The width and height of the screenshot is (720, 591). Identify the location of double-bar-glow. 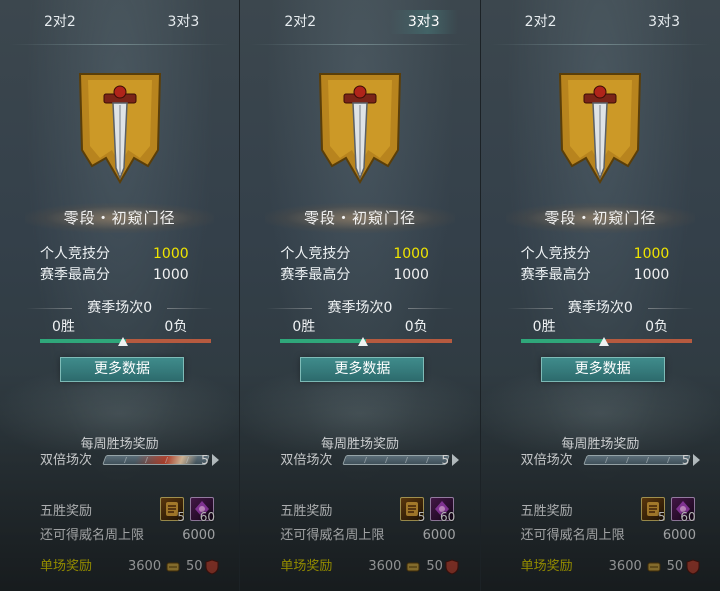
(156, 460).